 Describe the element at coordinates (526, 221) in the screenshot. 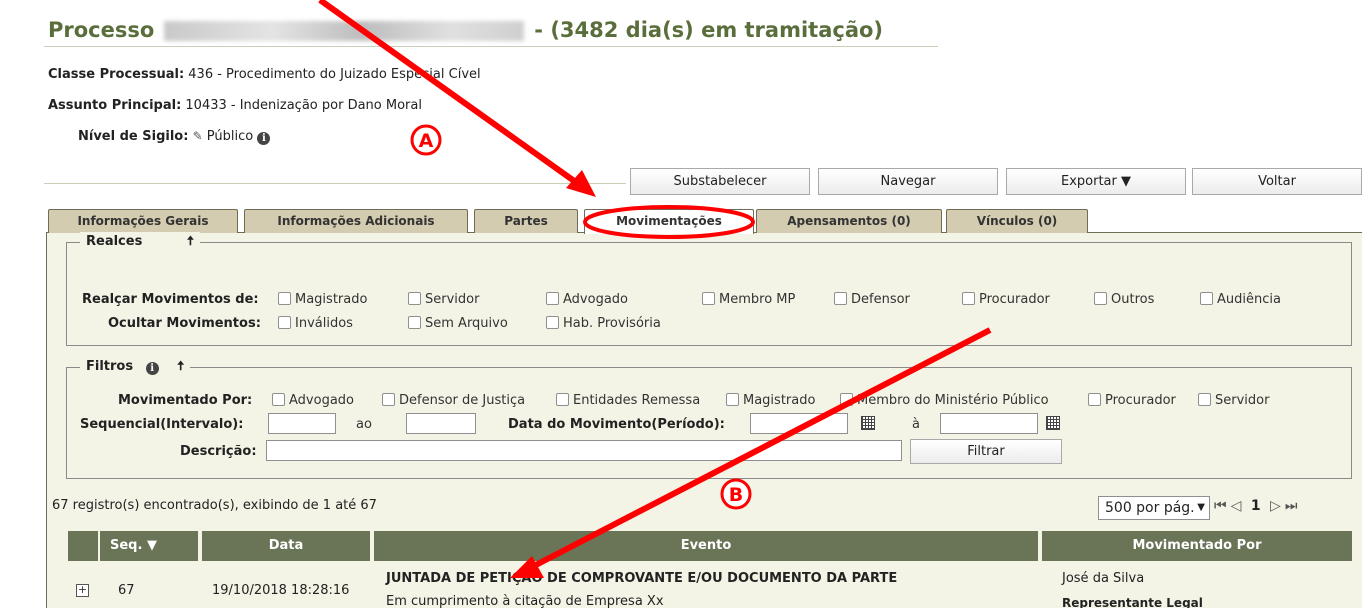

I see `tab-partes: Partes` at that location.